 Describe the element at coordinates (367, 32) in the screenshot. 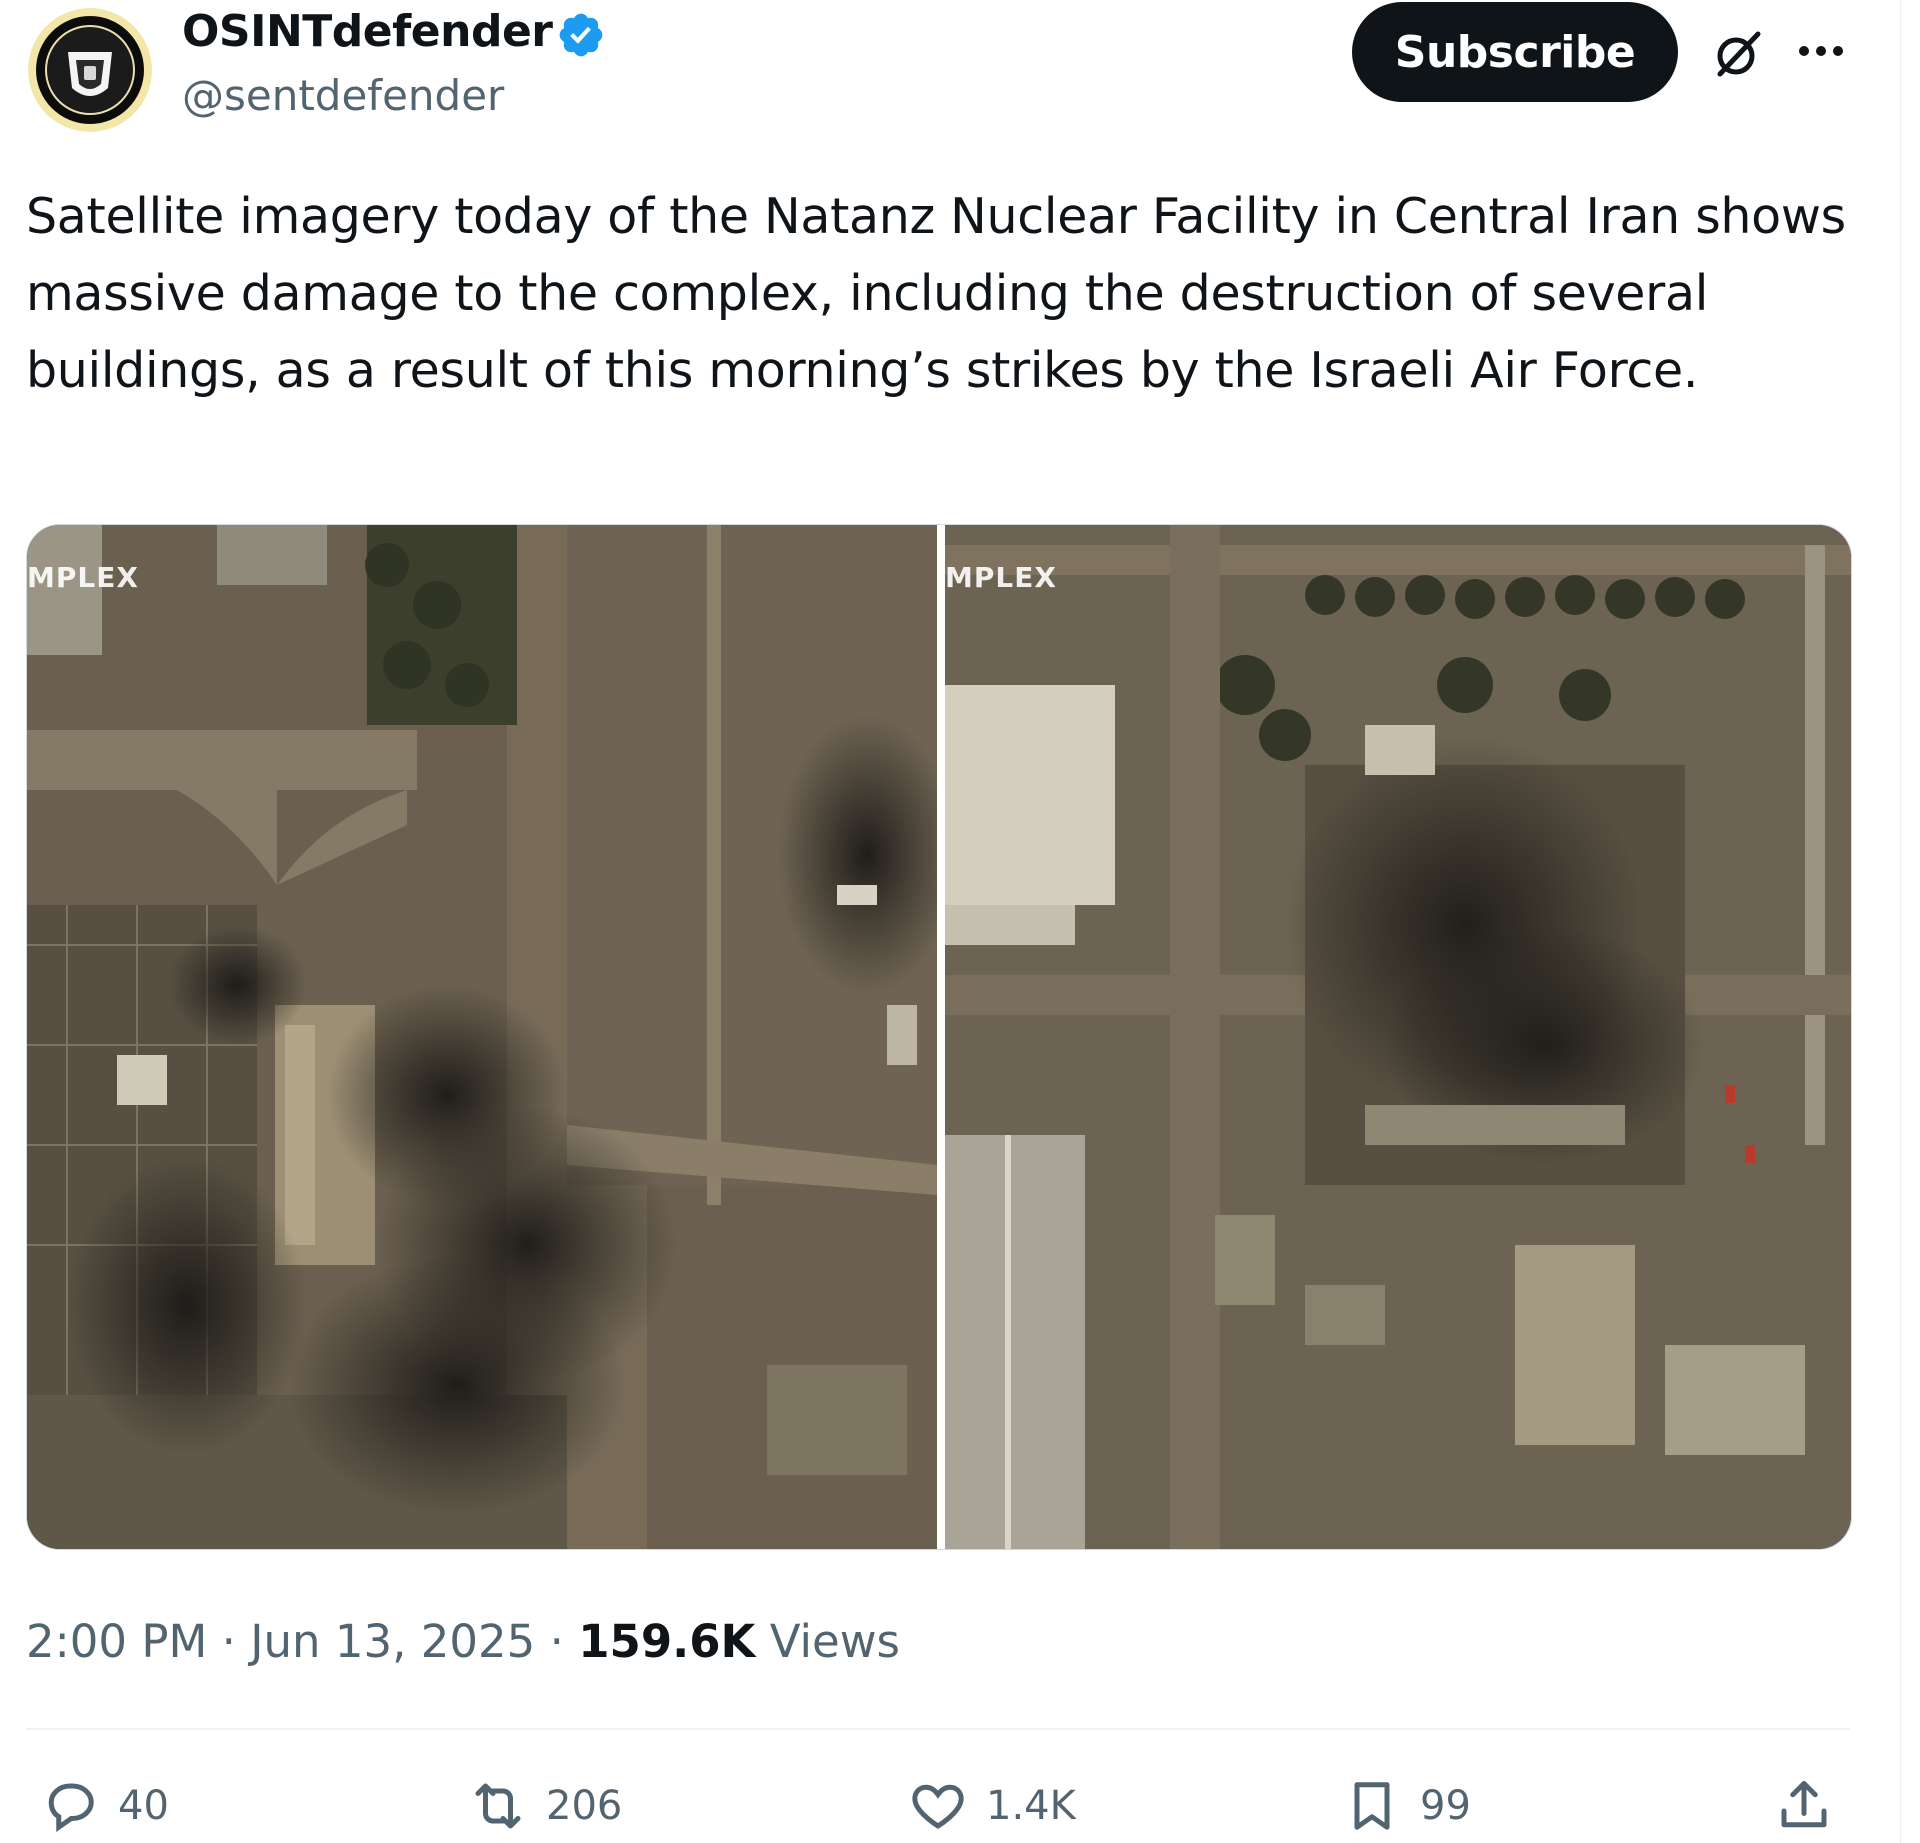

I see `display-name: OSINTdefender` at that location.